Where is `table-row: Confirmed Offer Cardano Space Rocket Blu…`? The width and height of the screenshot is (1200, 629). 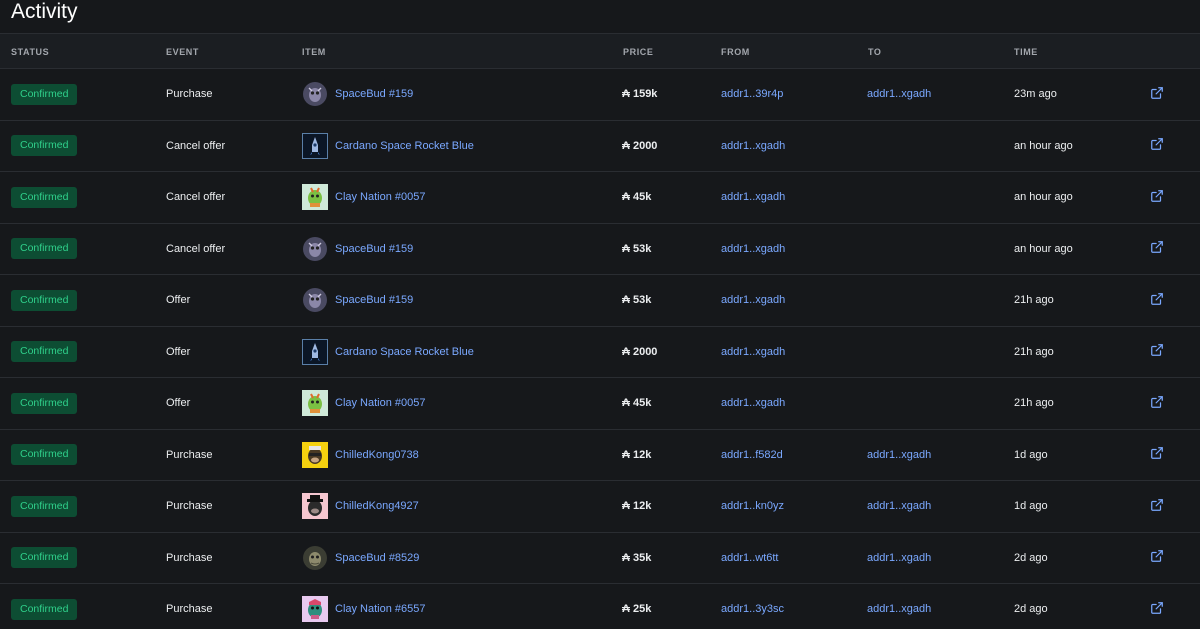
table-row: Confirmed Offer Cardano Space Rocket Blu… is located at coordinates (600, 352).